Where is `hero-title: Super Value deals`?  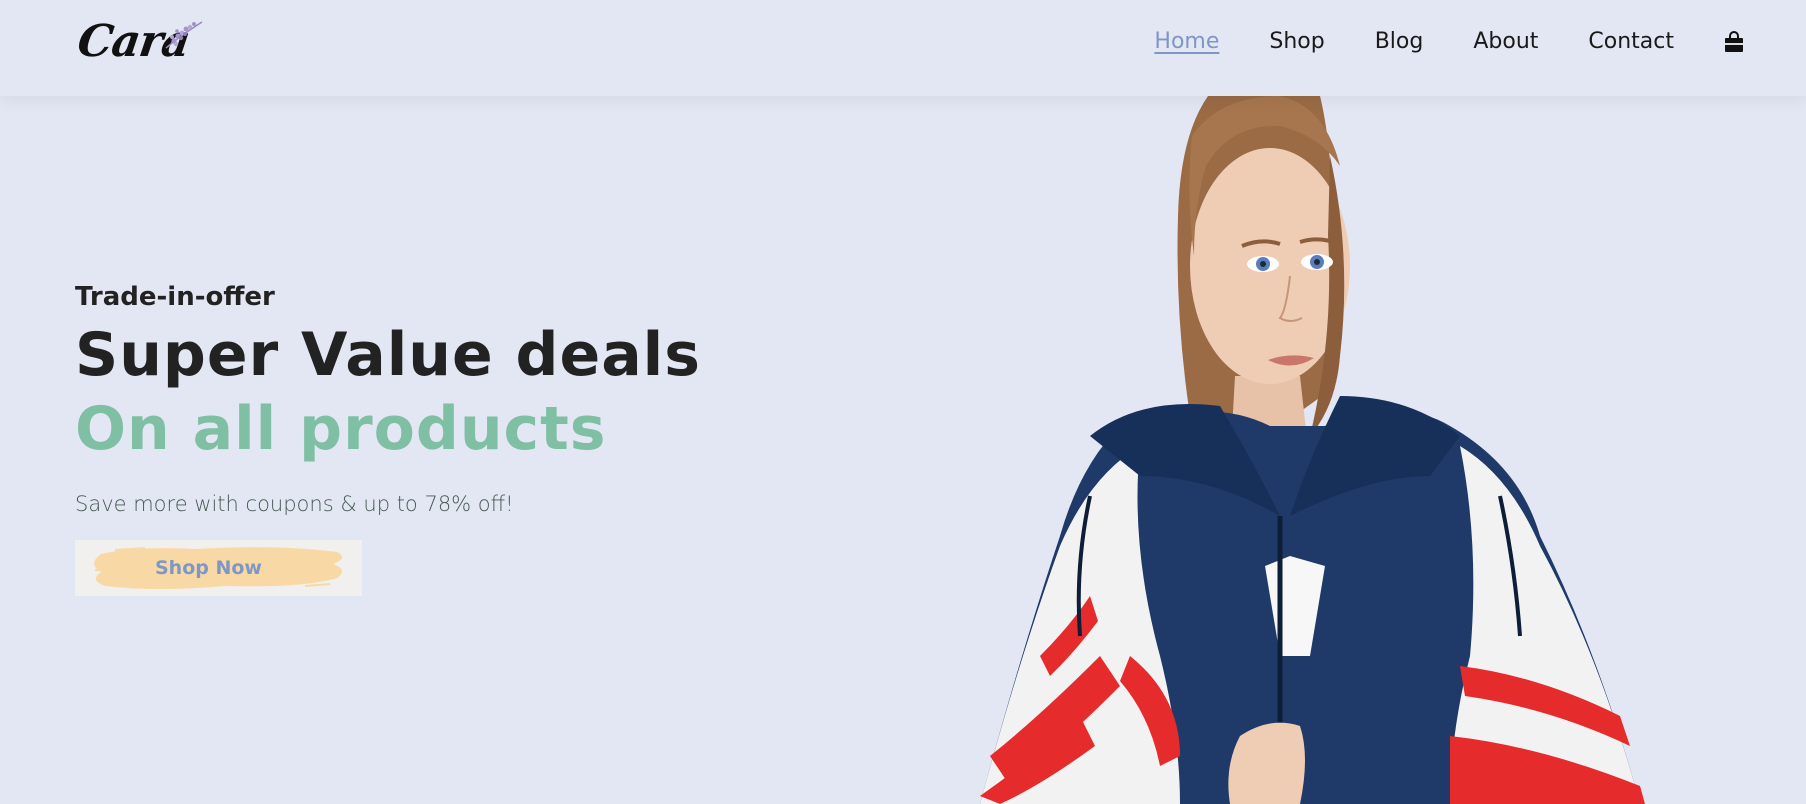 hero-title: Super Value deals is located at coordinates (388, 355).